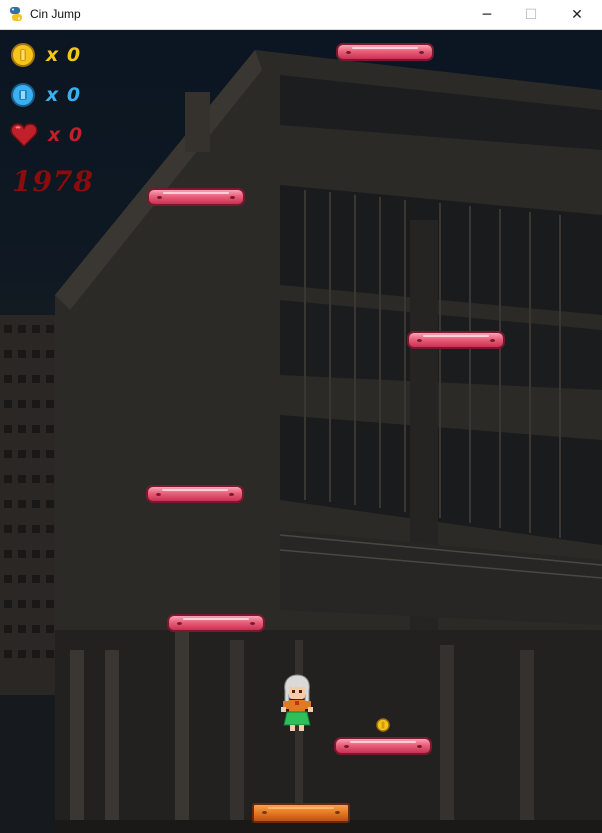 The image size is (602, 833). I want to click on gold-coin-pickup-icon, so click(383, 725).